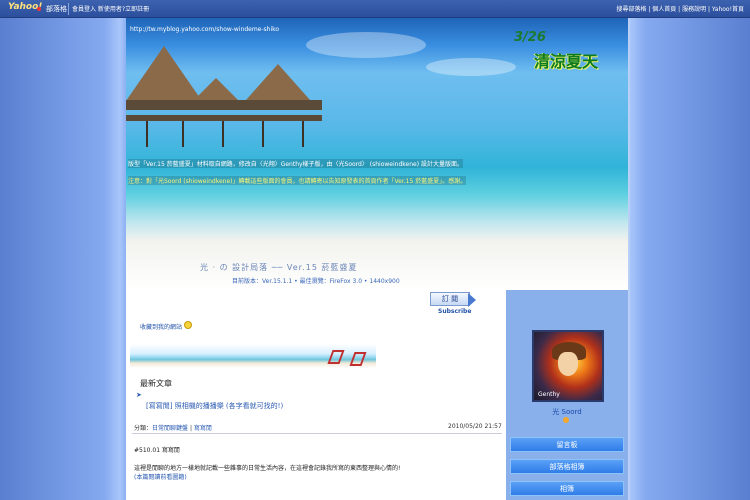 This screenshot has width=750, height=500. Describe the element at coordinates (224, 118) in the screenshot. I see `walkway` at that location.